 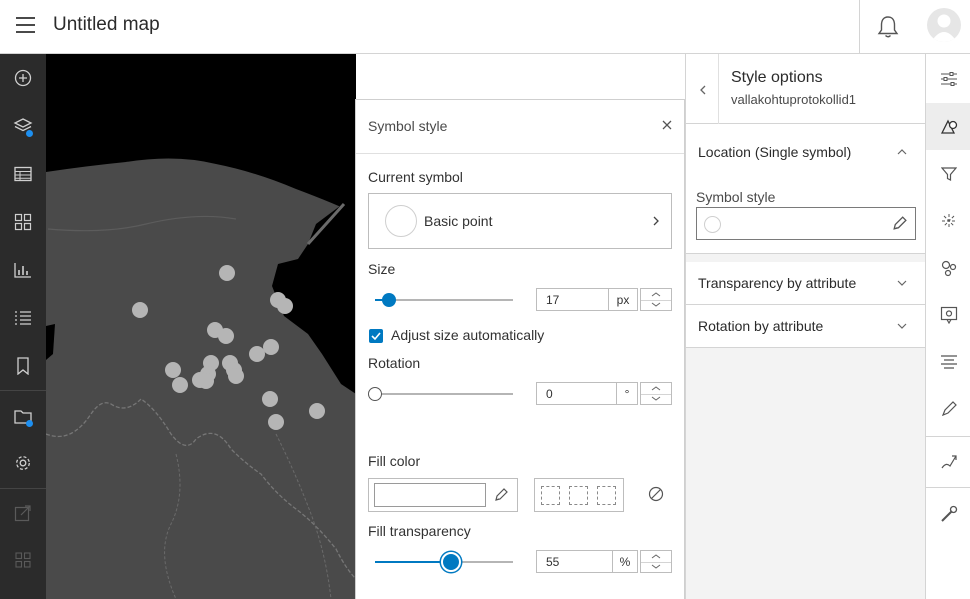 What do you see at coordinates (948, 314) in the screenshot?
I see `popups-icon` at bounding box center [948, 314].